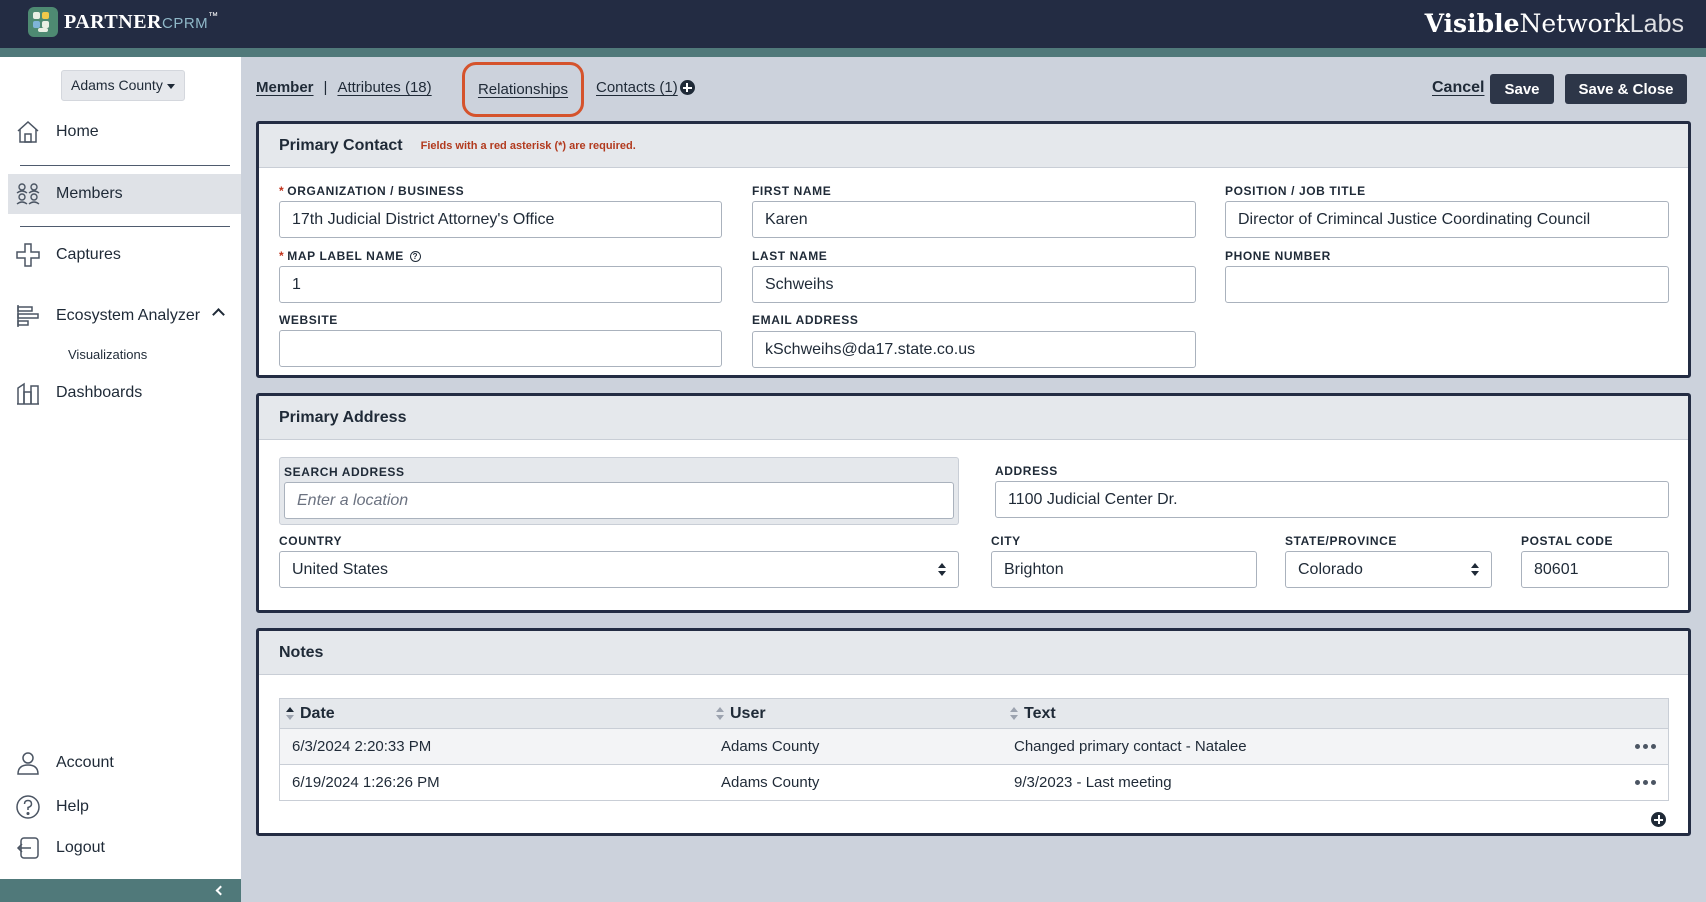  I want to click on panel-title: Primary Address, so click(343, 417).